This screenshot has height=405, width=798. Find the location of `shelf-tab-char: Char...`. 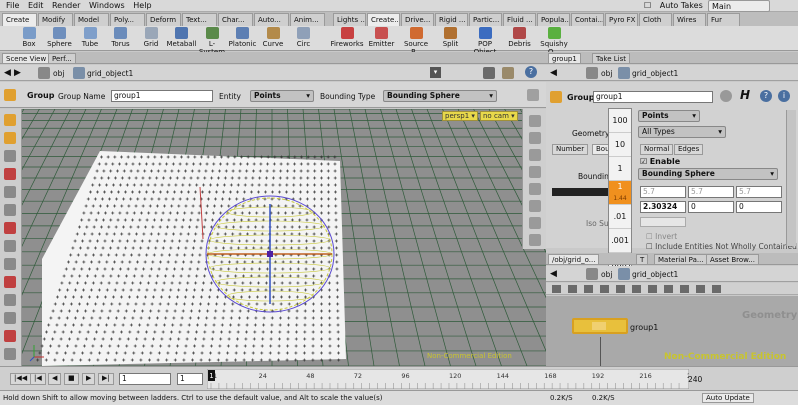

shelf-tab-char: Char... is located at coordinates (235, 19).